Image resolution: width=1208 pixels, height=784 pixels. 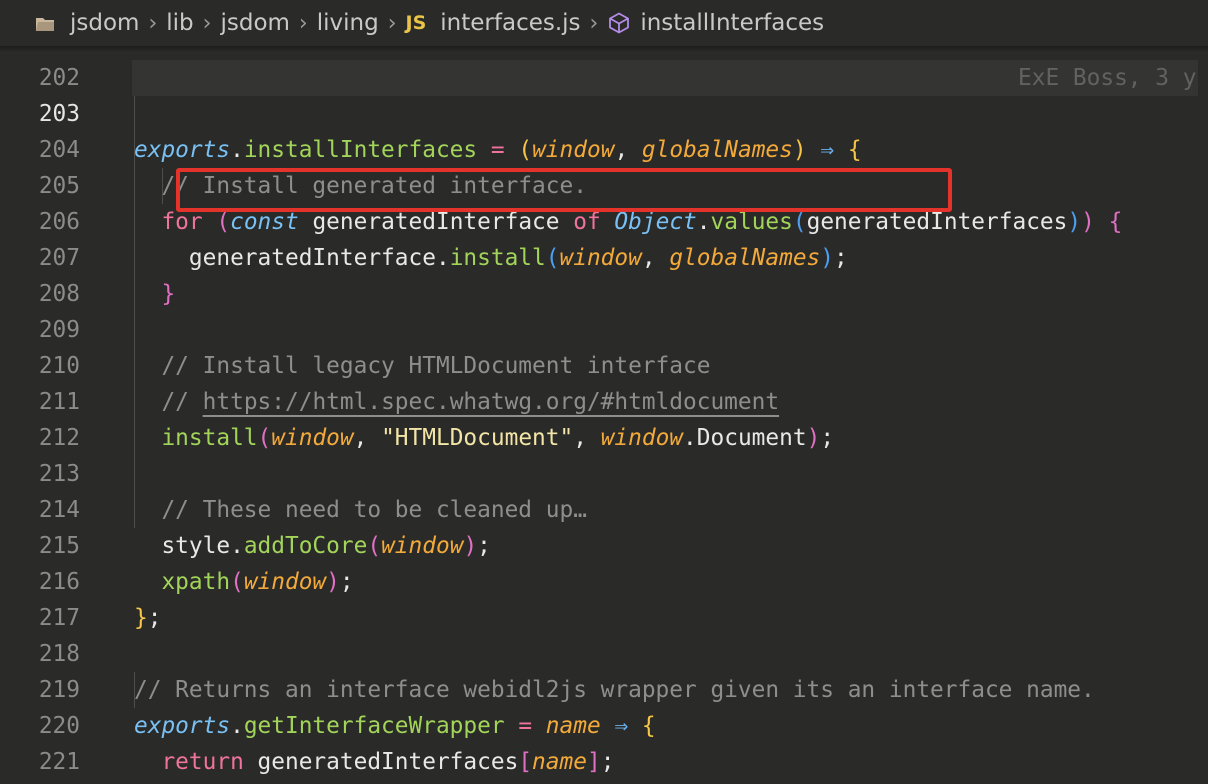 What do you see at coordinates (510, 23) in the screenshot?
I see `breadcrumb-item-file: interfaces.js` at bounding box center [510, 23].